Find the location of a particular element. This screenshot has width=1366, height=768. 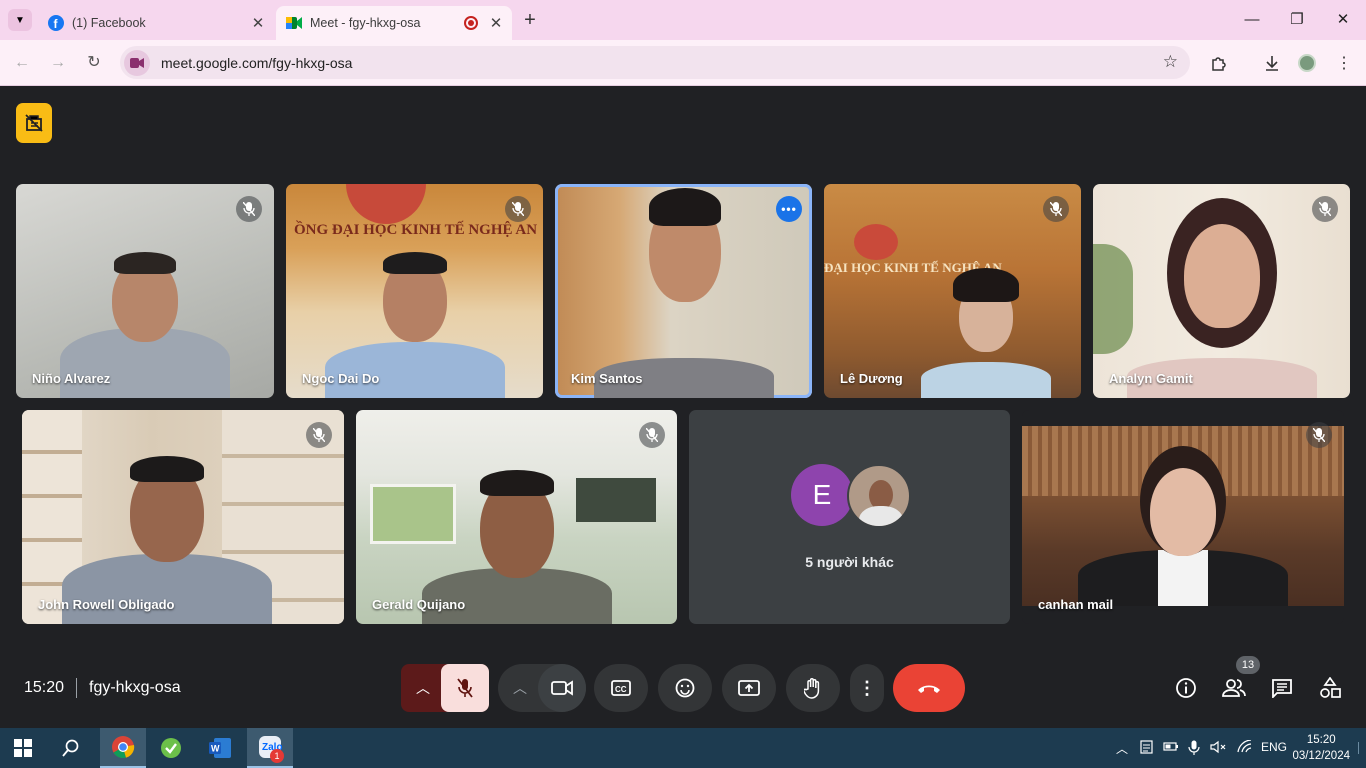

meeting-details-button is located at coordinates (1186, 688).